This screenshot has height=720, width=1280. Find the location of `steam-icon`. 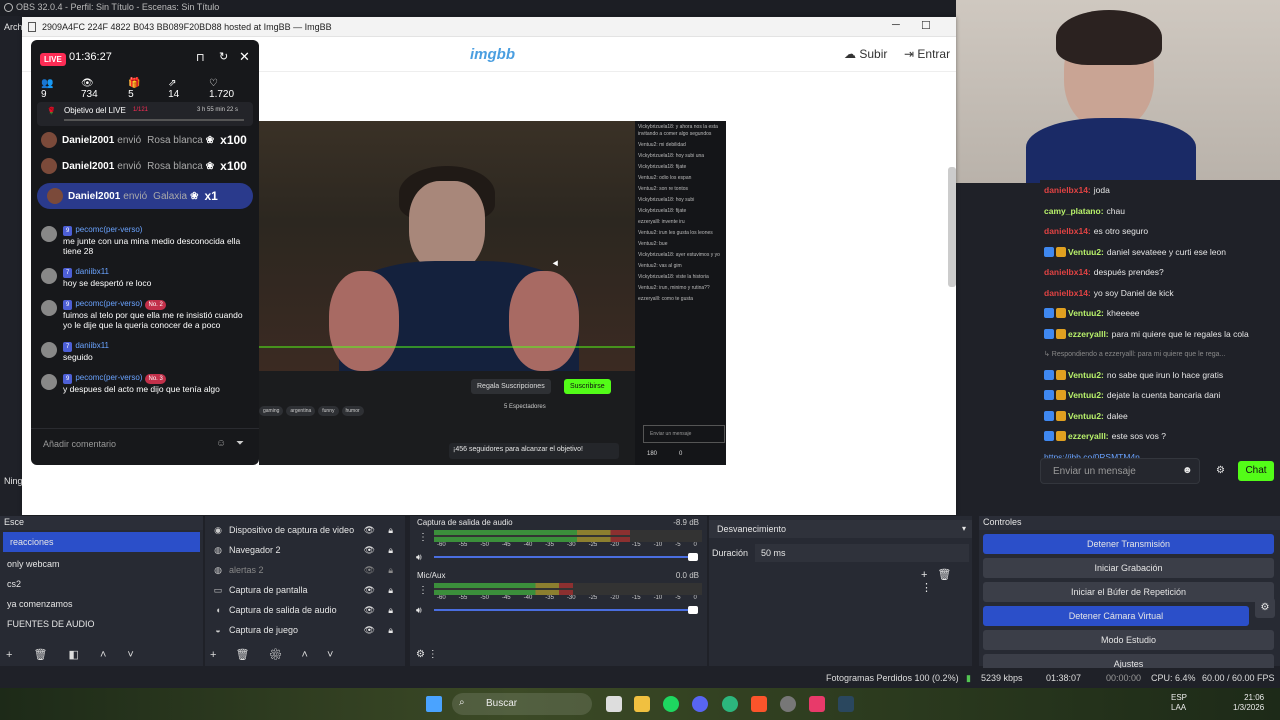

steam-icon is located at coordinates (846, 704).